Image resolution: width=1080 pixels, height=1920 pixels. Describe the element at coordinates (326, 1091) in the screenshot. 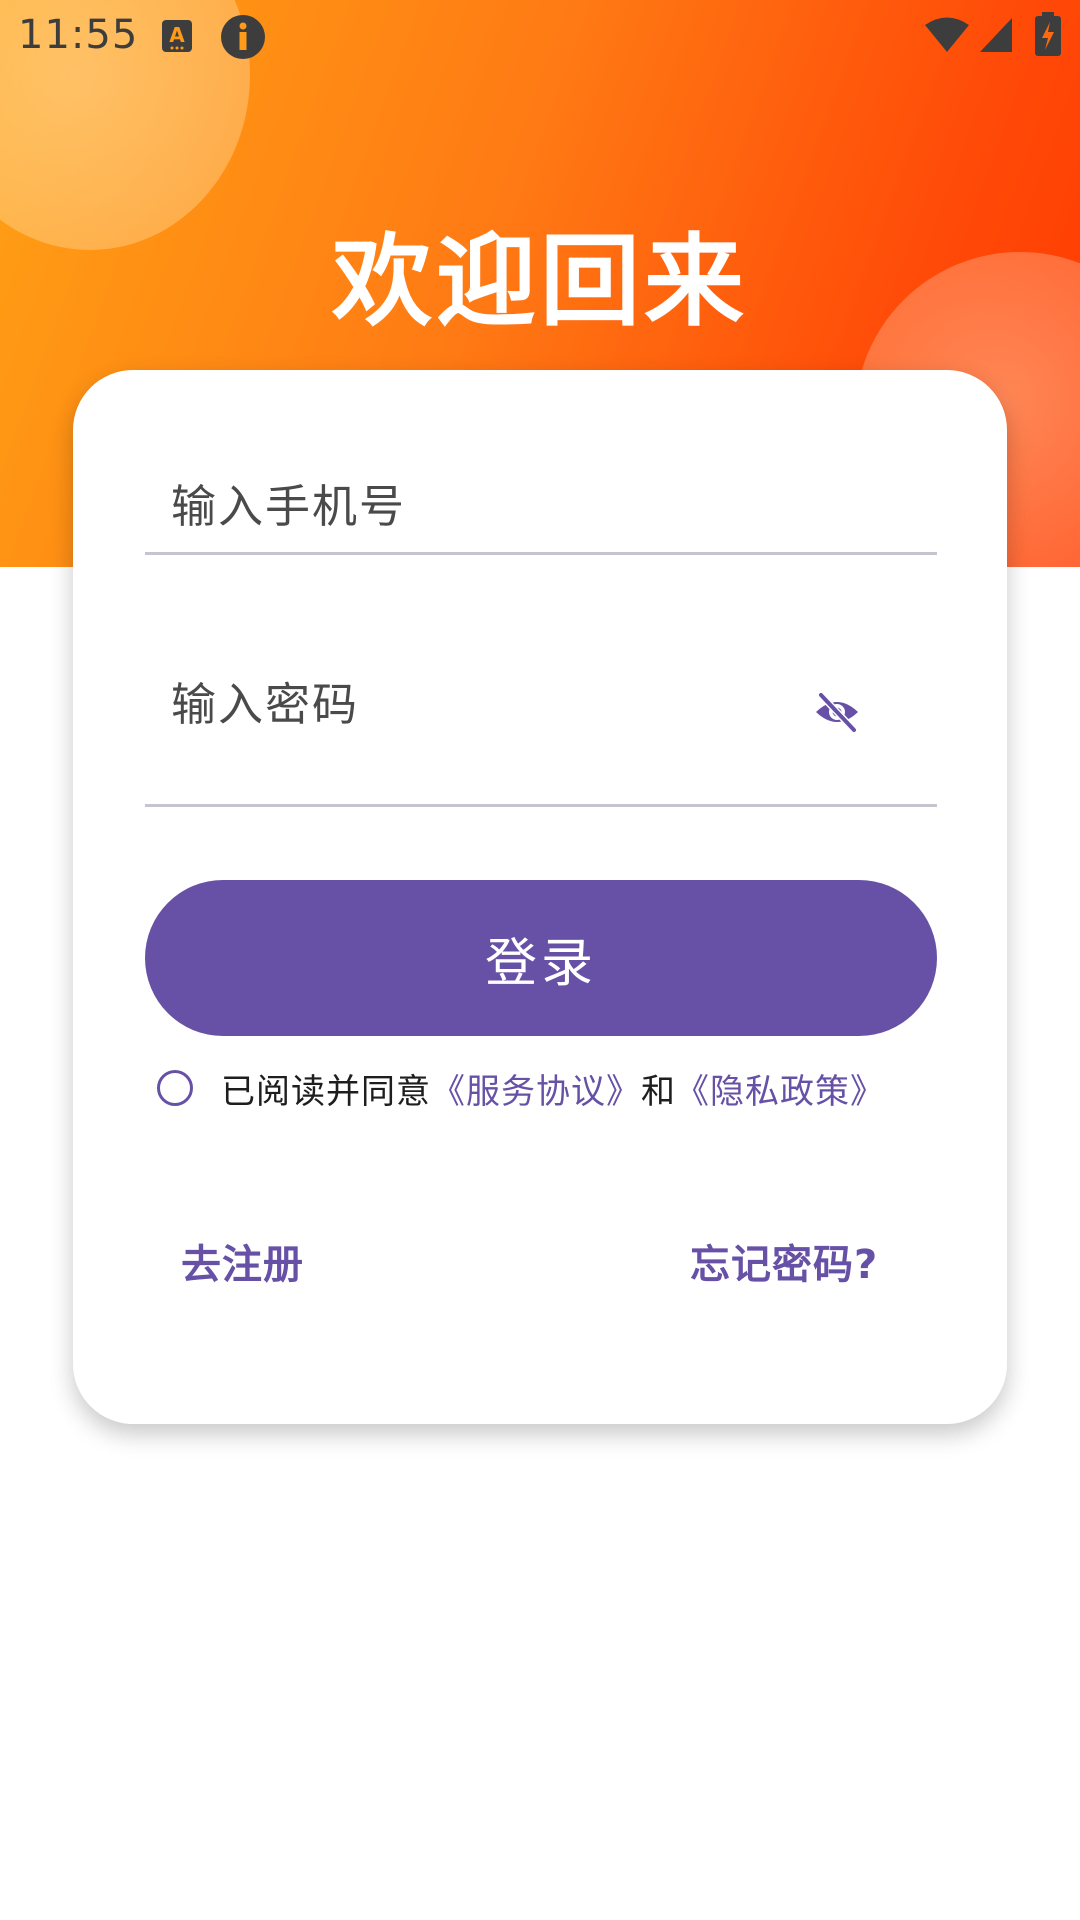

I see `agreement-prefix: 已阅读并同意` at that location.